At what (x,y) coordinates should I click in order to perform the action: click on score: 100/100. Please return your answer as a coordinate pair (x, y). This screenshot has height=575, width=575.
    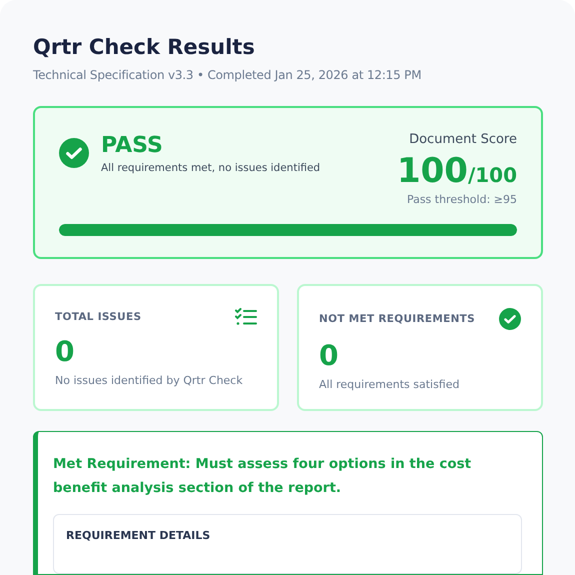
    Looking at the image, I should click on (456, 171).